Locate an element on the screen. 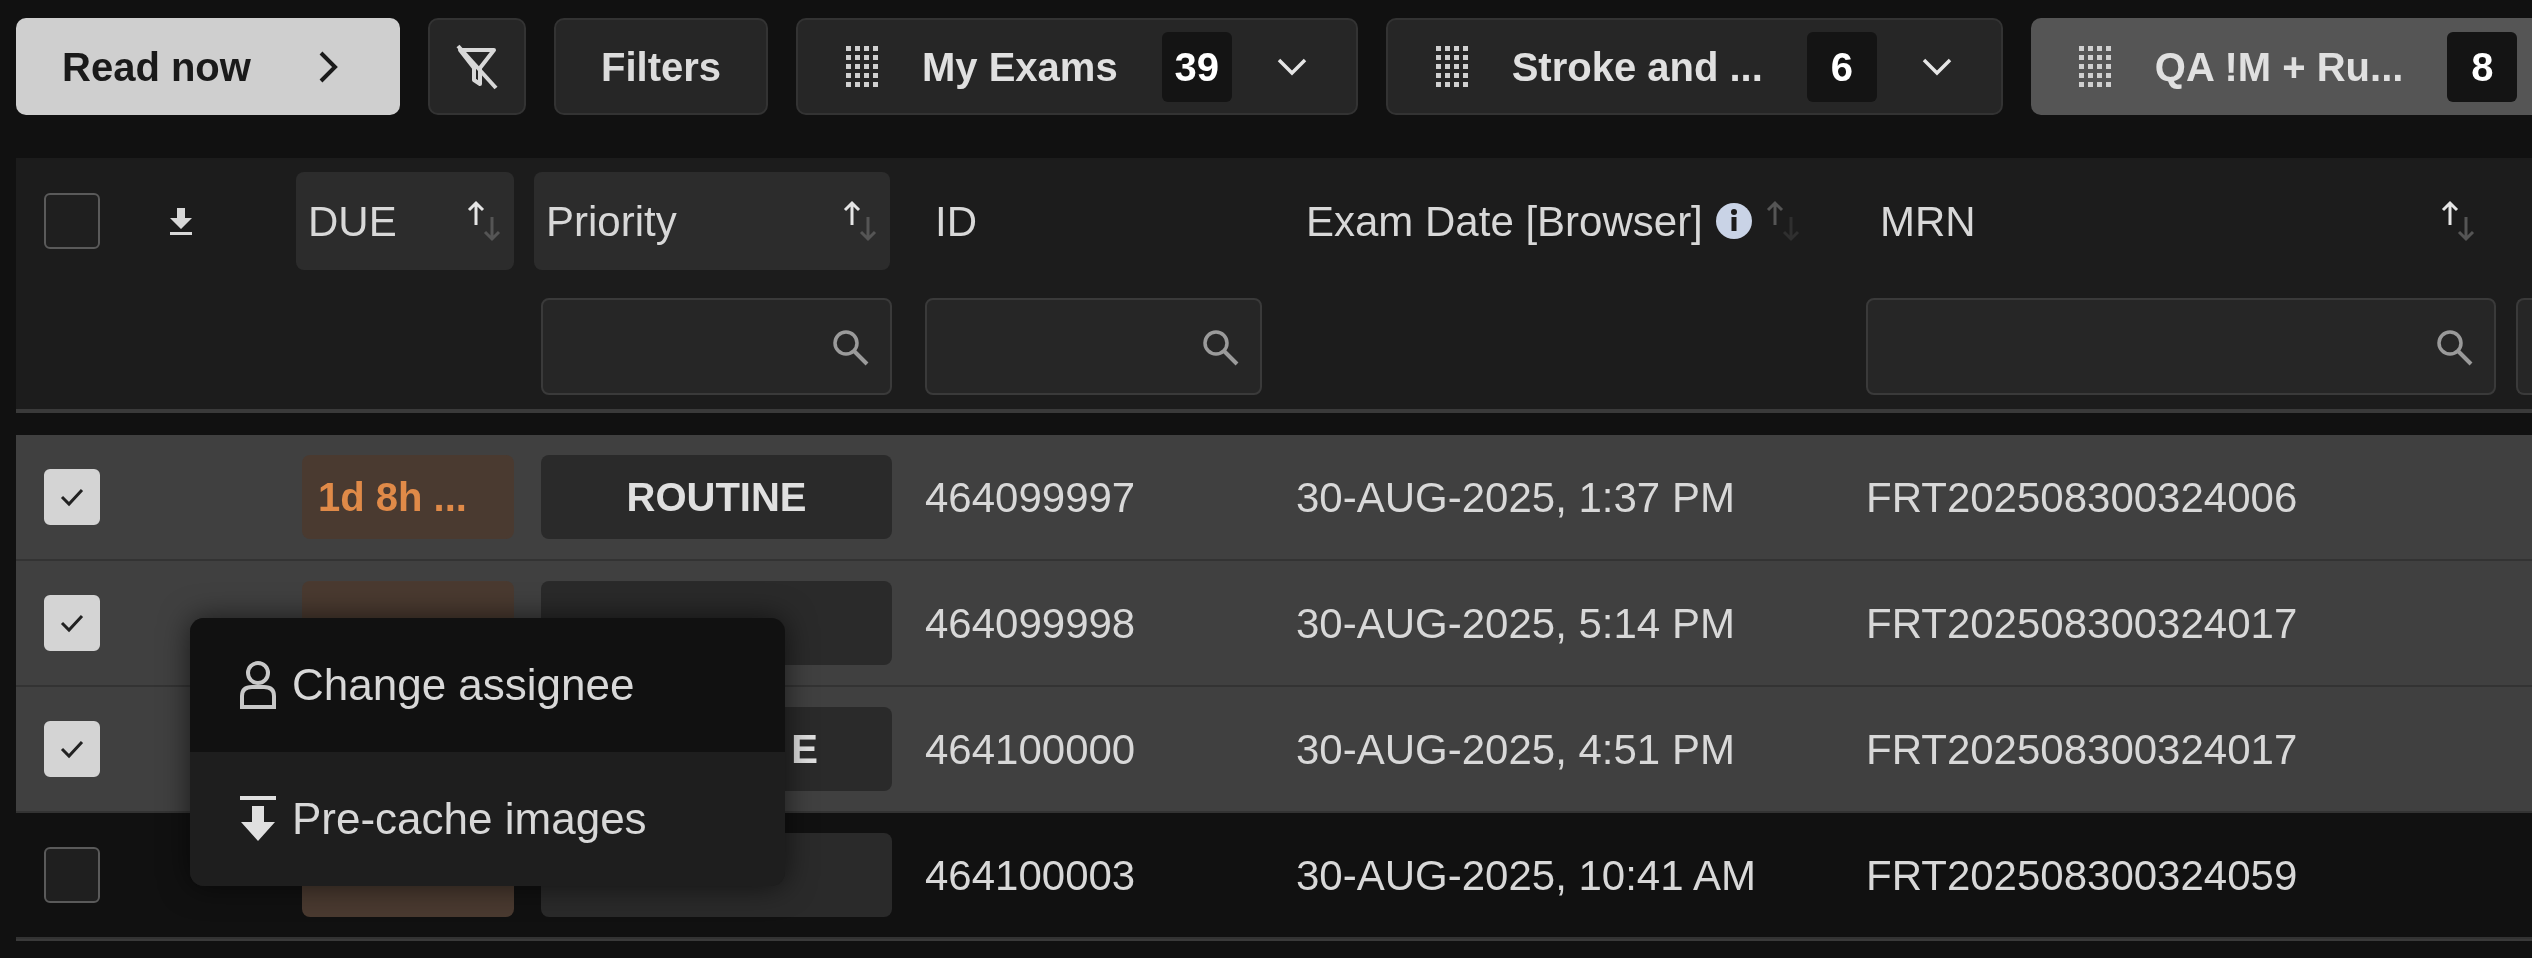  priority-badge: ROUTINE is located at coordinates (716, 497).